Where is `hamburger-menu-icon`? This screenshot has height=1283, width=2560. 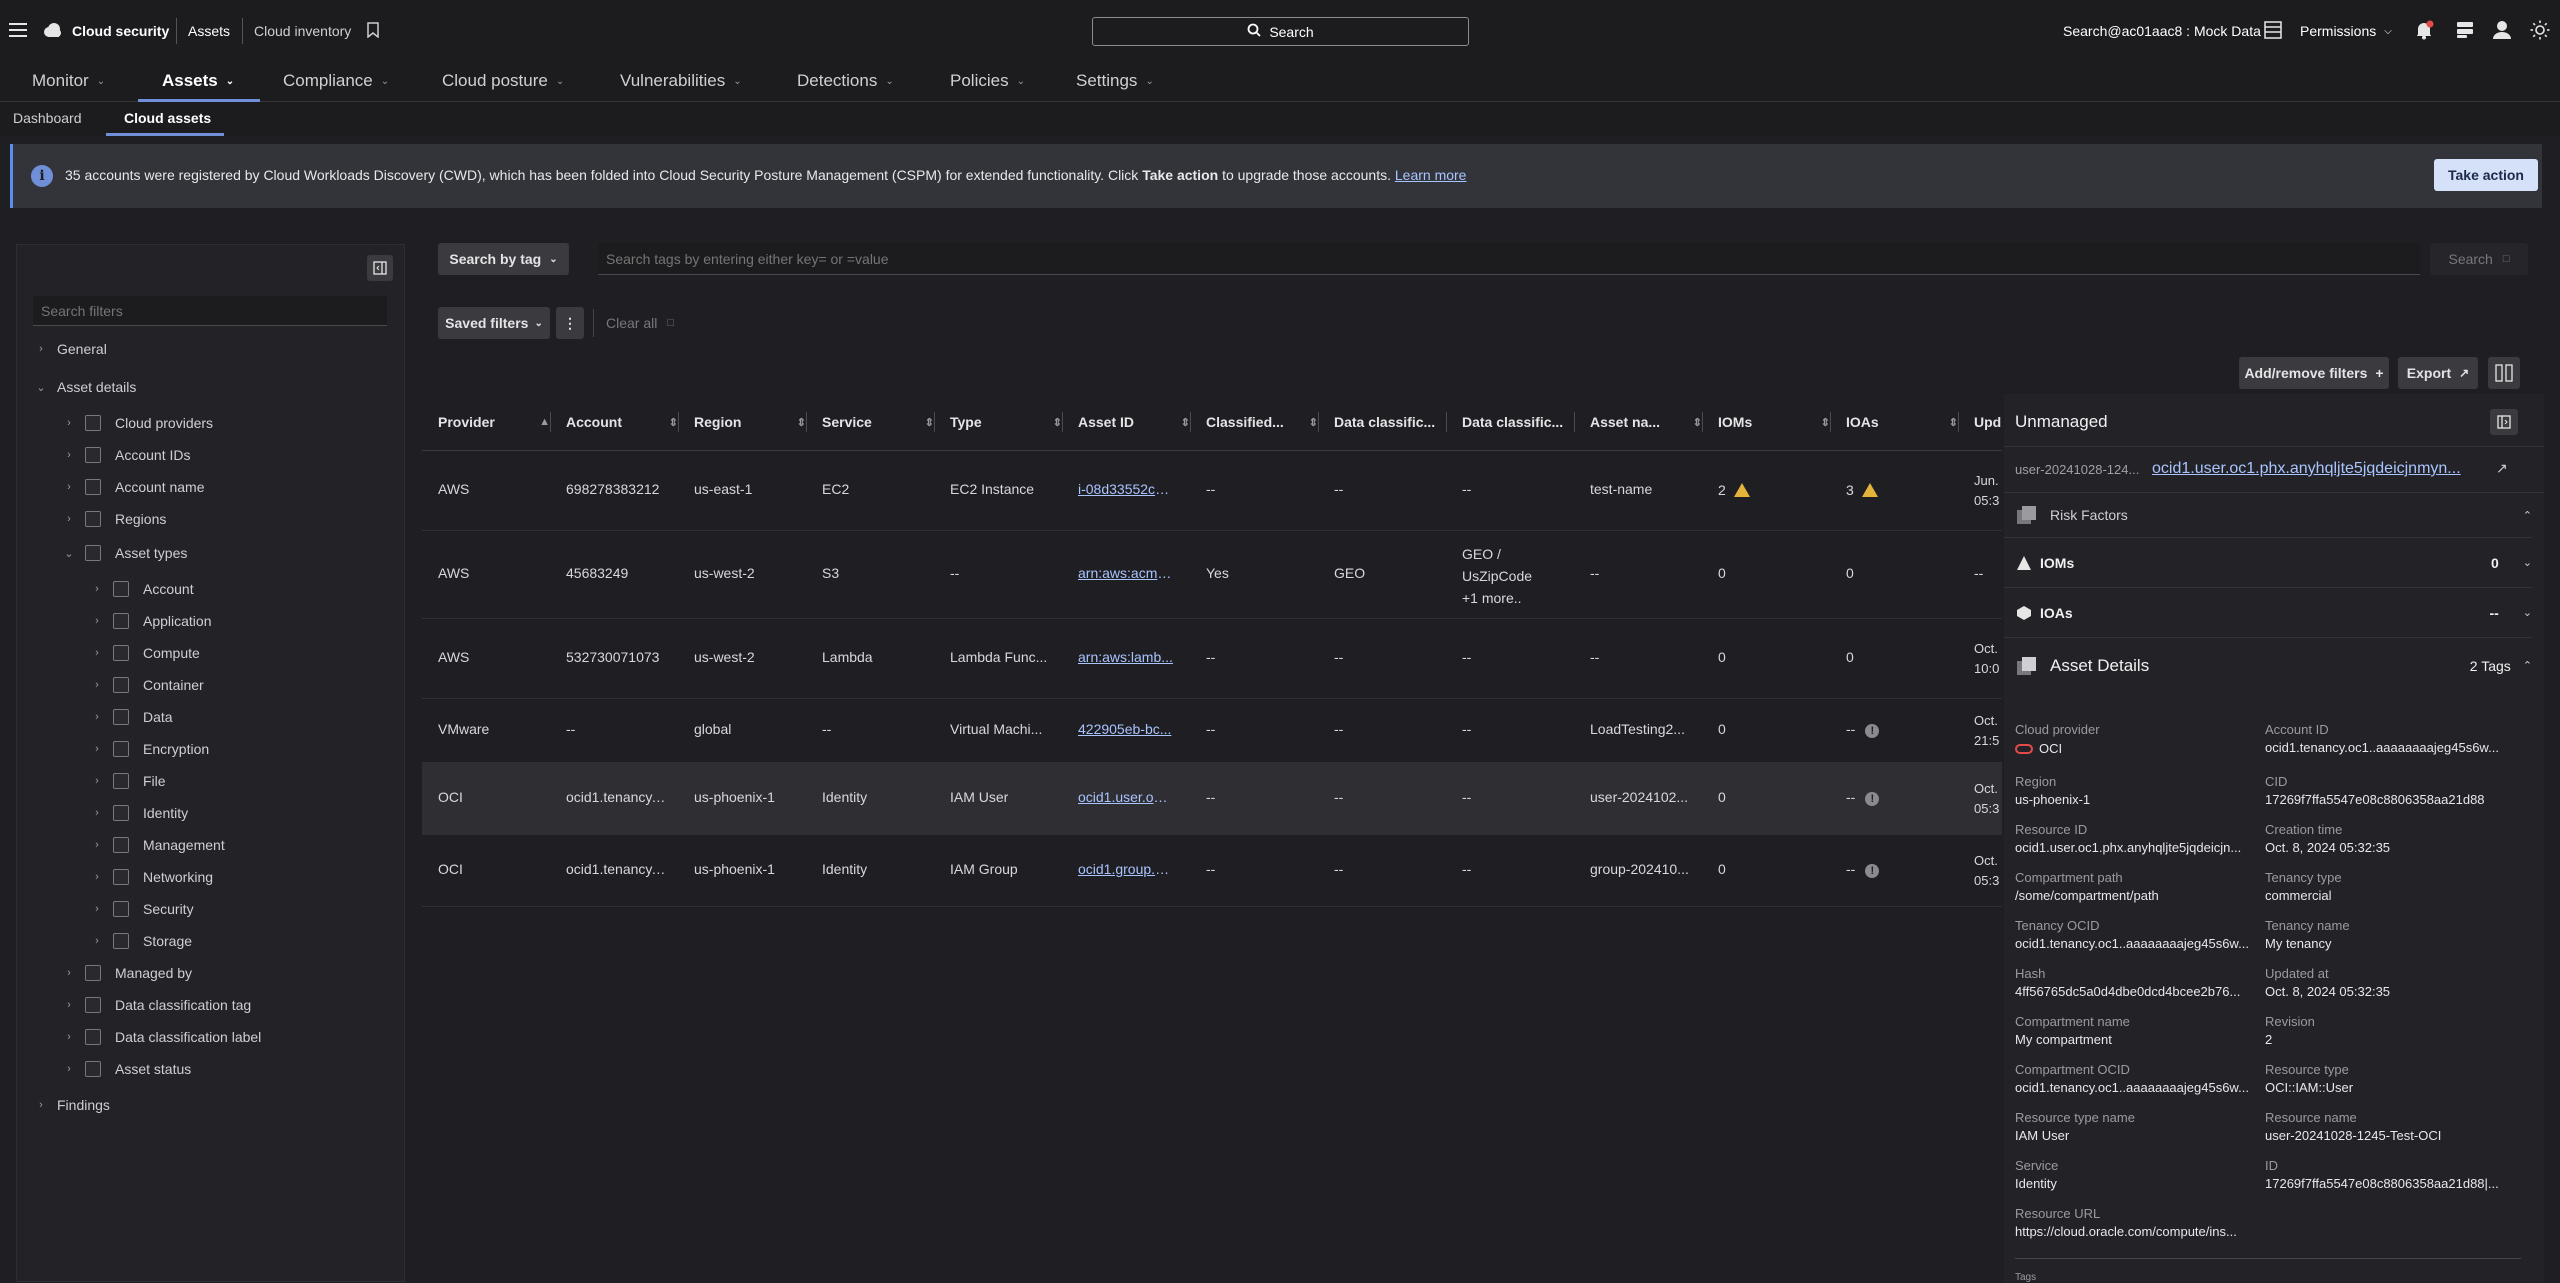 hamburger-menu-icon is located at coordinates (18, 30).